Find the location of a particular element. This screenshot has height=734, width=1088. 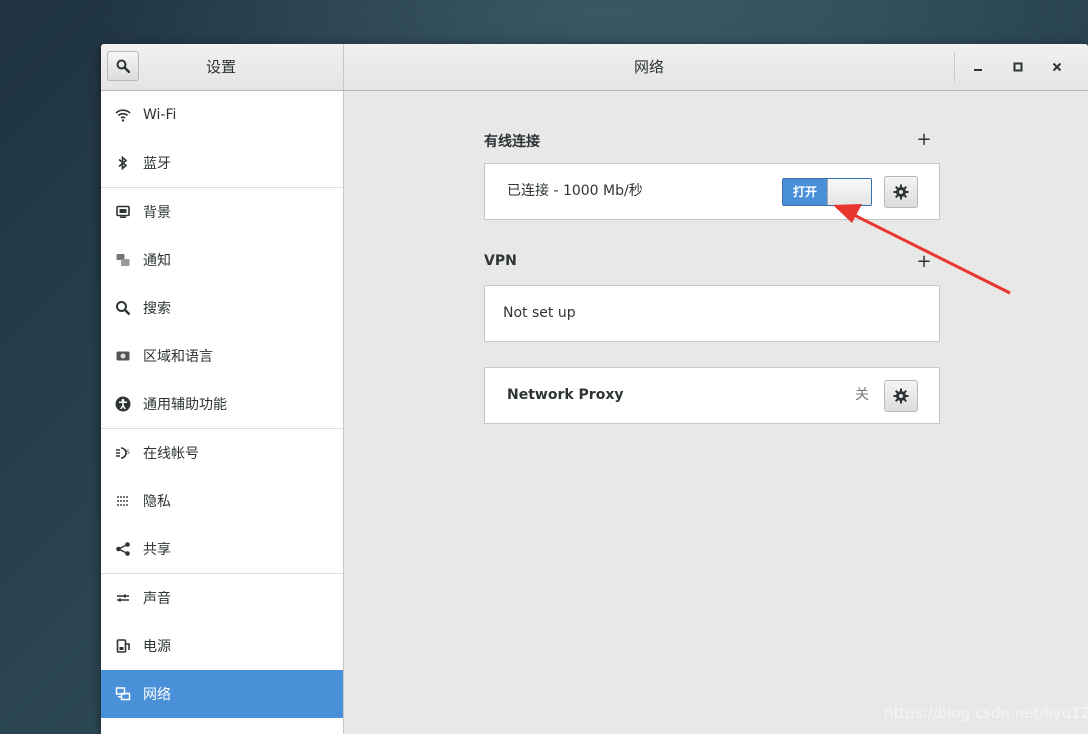

minimize-icon is located at coordinates (978, 70).